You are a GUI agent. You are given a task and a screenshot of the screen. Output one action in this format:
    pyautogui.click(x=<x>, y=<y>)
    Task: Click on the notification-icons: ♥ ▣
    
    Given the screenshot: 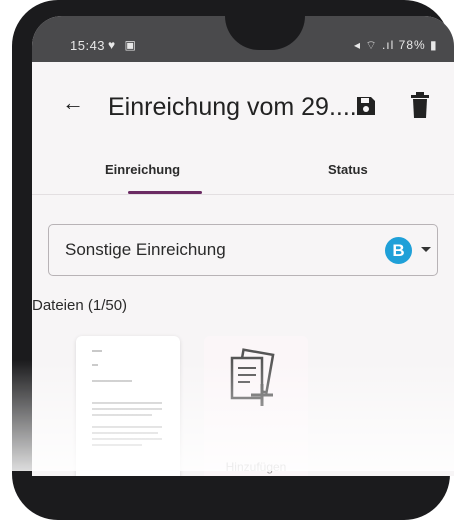 What is the action you would take?
    pyautogui.click(x=123, y=45)
    